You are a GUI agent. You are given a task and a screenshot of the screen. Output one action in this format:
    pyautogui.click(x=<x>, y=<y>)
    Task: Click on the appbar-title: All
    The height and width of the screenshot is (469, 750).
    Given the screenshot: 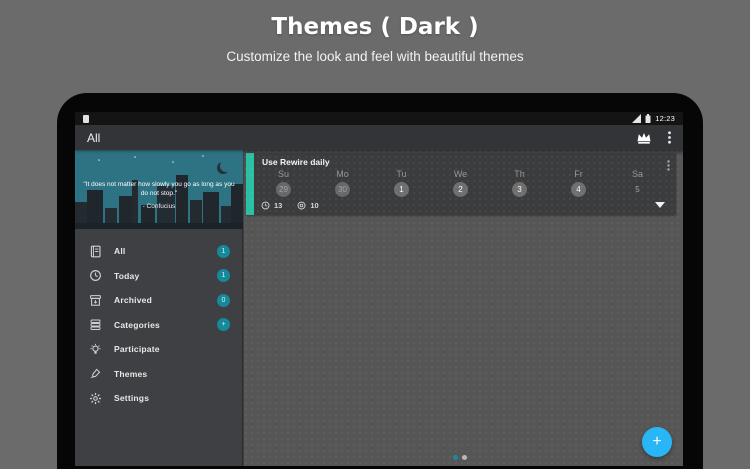 What is the action you would take?
    pyautogui.click(x=94, y=137)
    